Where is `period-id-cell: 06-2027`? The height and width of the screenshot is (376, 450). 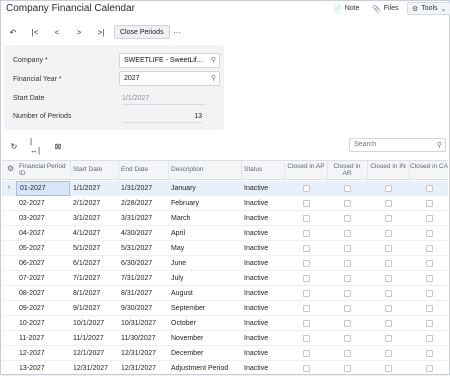 period-id-cell: 06-2027 is located at coordinates (32, 263).